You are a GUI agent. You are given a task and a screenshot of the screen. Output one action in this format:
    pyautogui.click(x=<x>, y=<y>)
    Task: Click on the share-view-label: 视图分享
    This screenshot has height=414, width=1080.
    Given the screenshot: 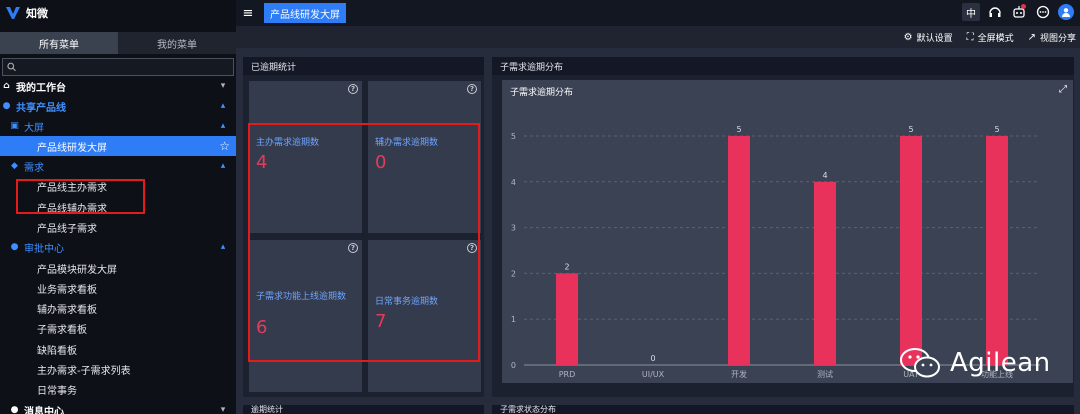 What is the action you would take?
    pyautogui.click(x=1057, y=38)
    